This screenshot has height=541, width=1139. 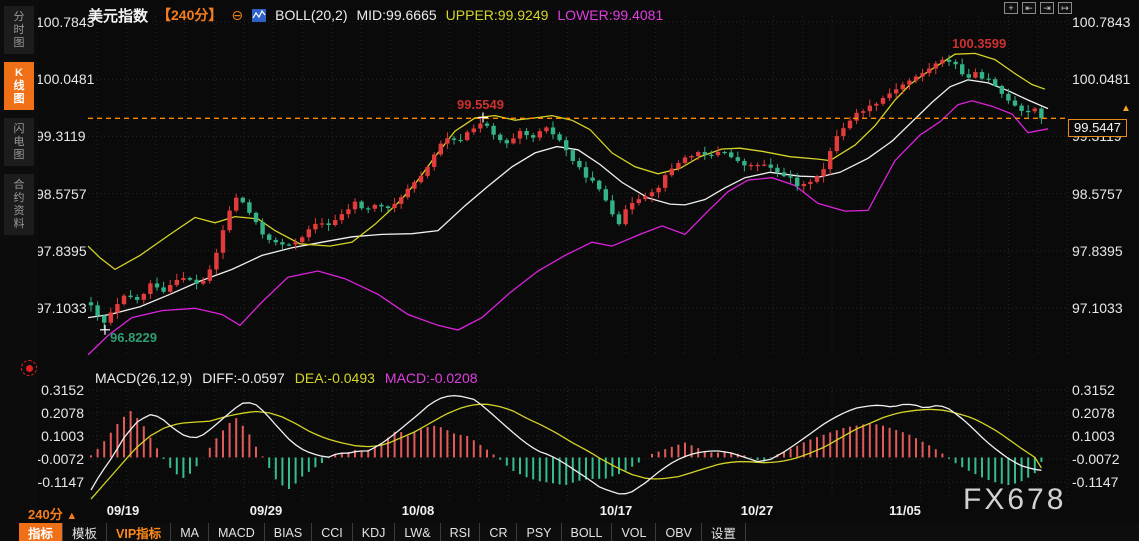 What do you see at coordinates (1097, 308) in the screenshot?
I see `price-axis-label-right: 97.1033` at bounding box center [1097, 308].